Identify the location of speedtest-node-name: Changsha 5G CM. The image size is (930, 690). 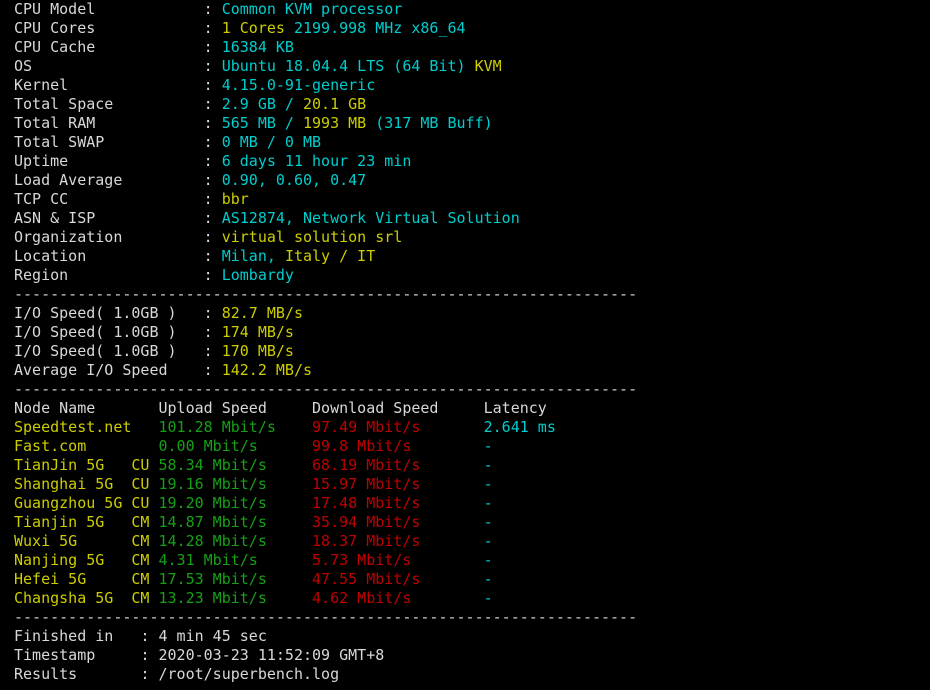
(86, 598).